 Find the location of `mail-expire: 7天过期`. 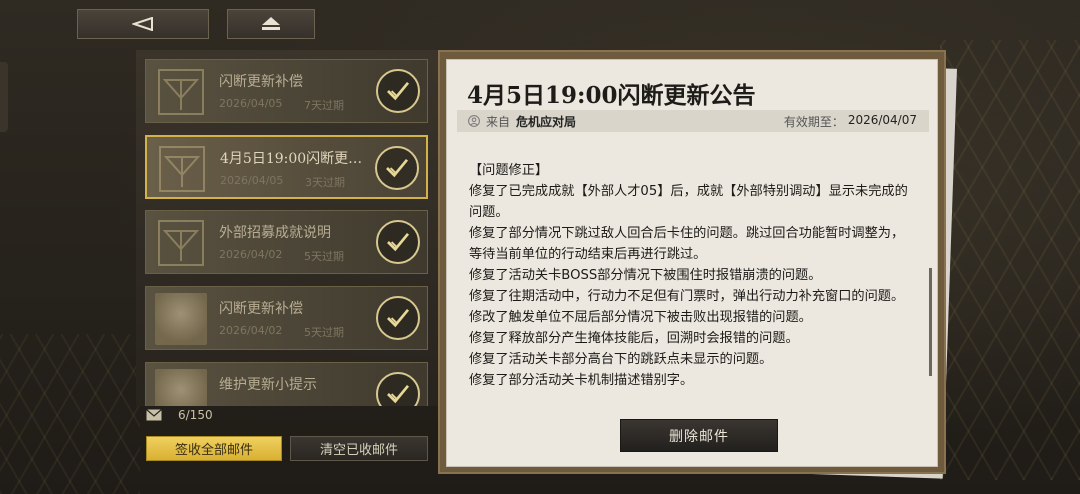

mail-expire: 7天过期 is located at coordinates (324, 105).